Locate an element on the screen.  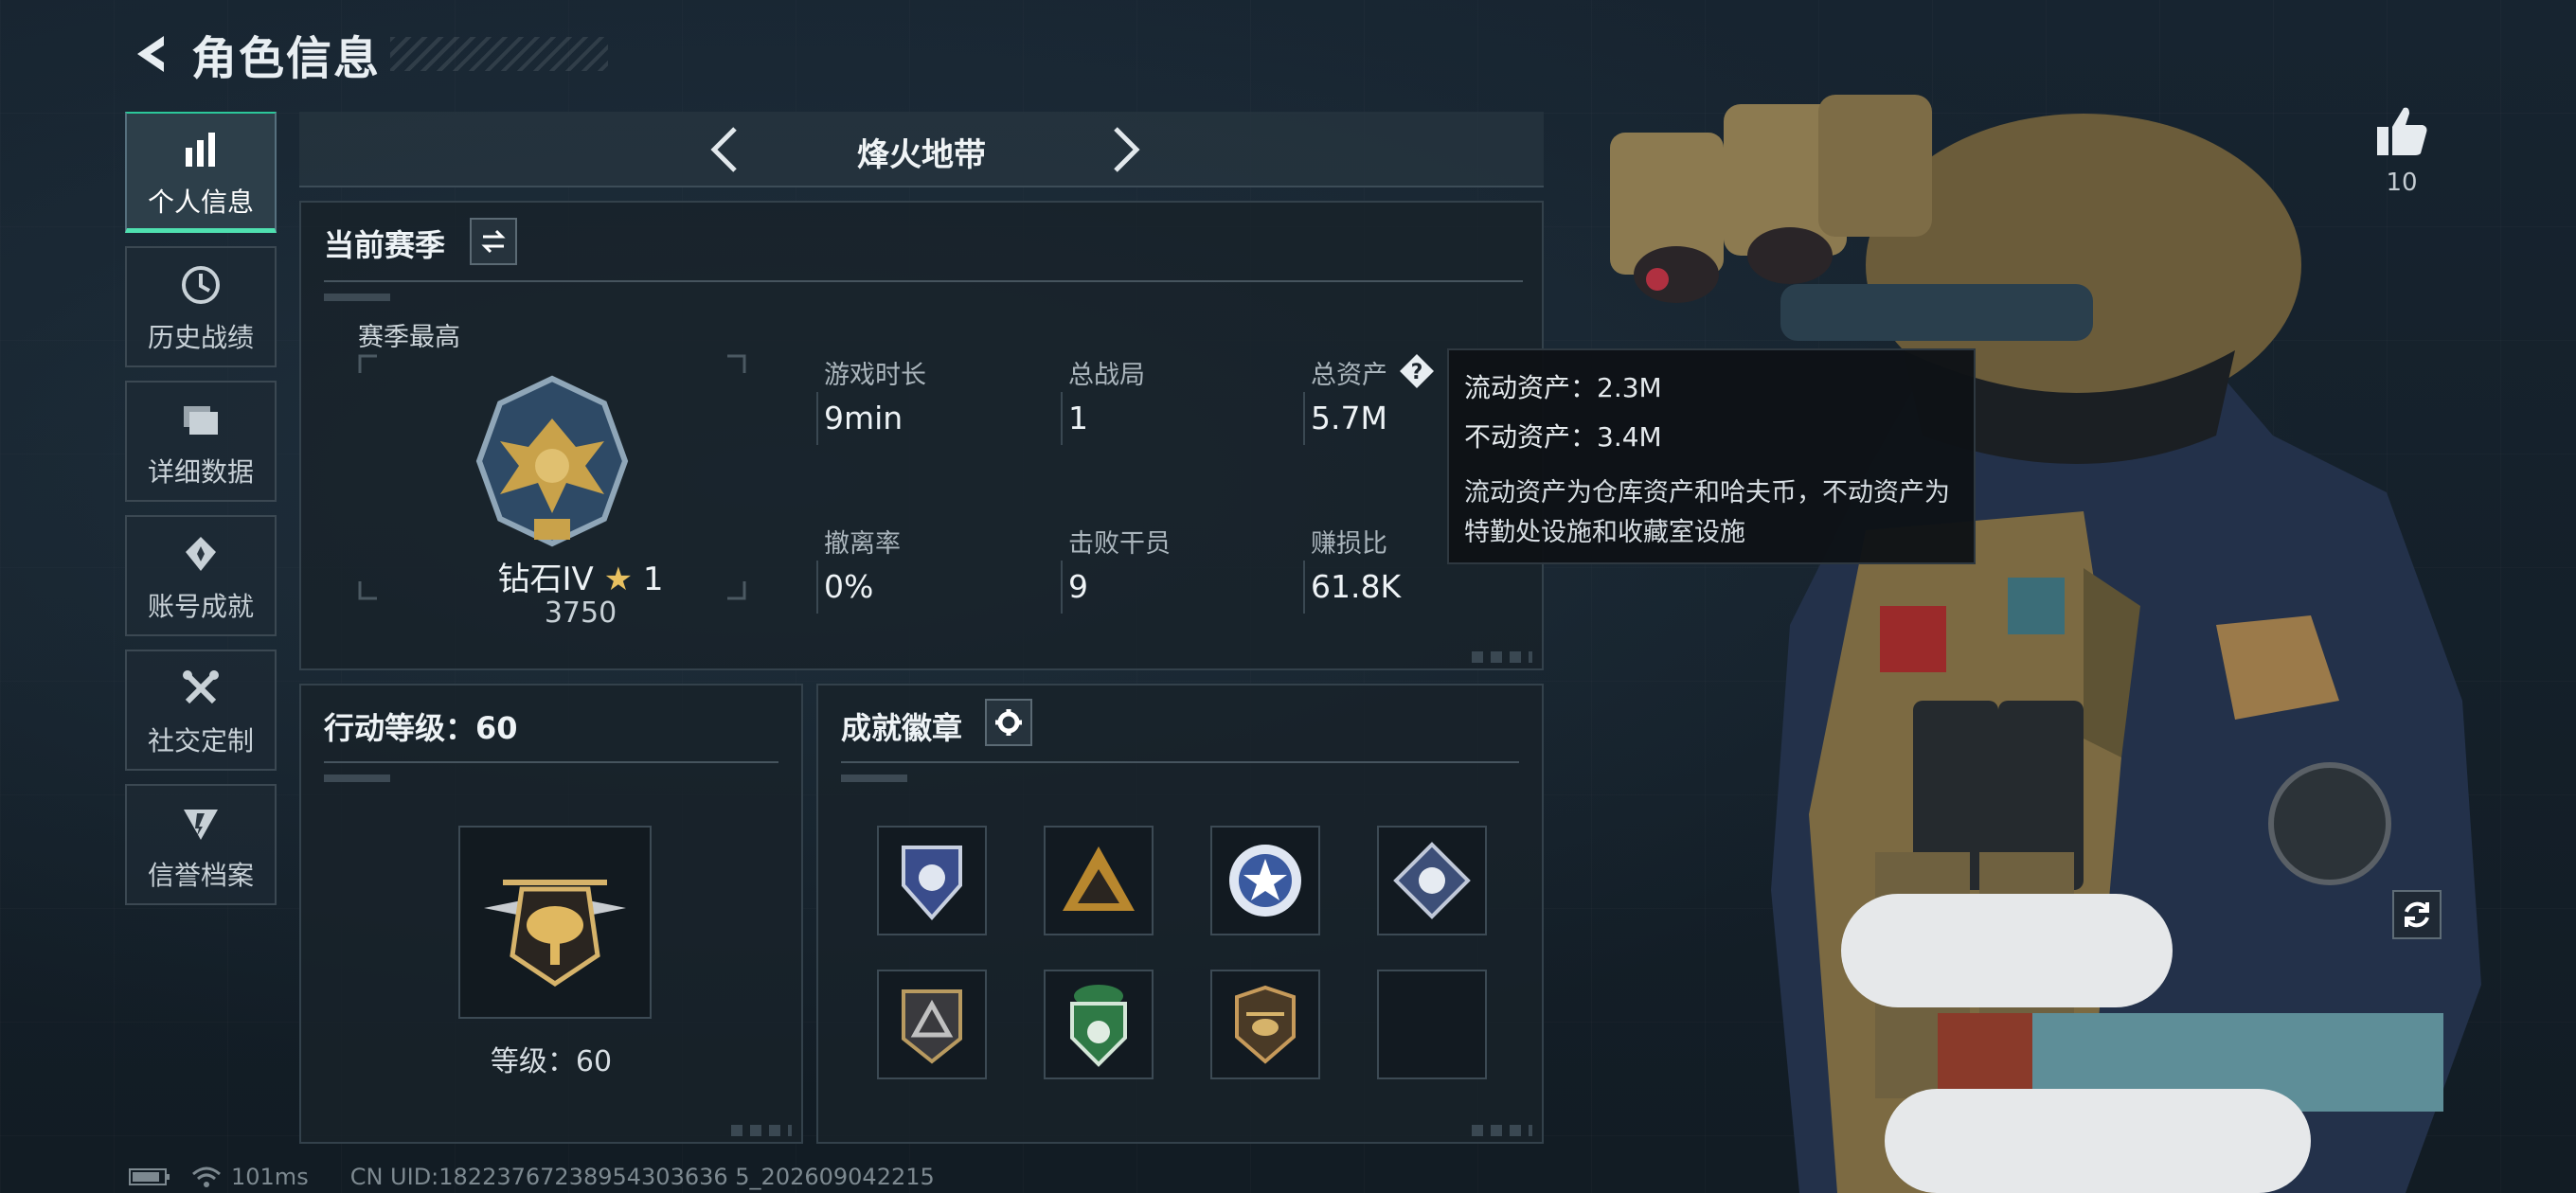
stat-label-extraction-rate: 撤离率 is located at coordinates (862, 544).